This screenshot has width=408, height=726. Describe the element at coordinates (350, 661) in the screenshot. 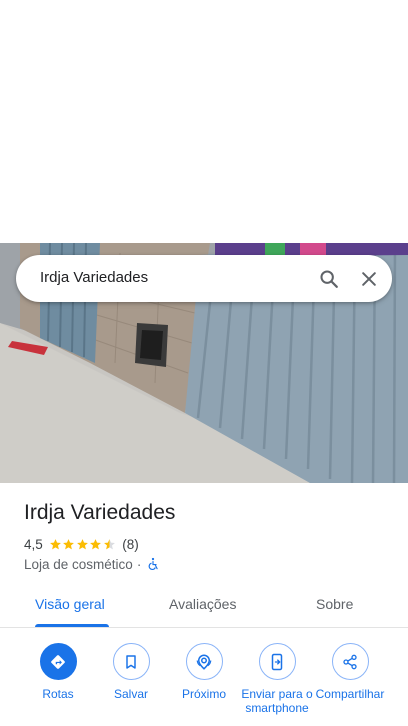

I see `share-icon` at that location.